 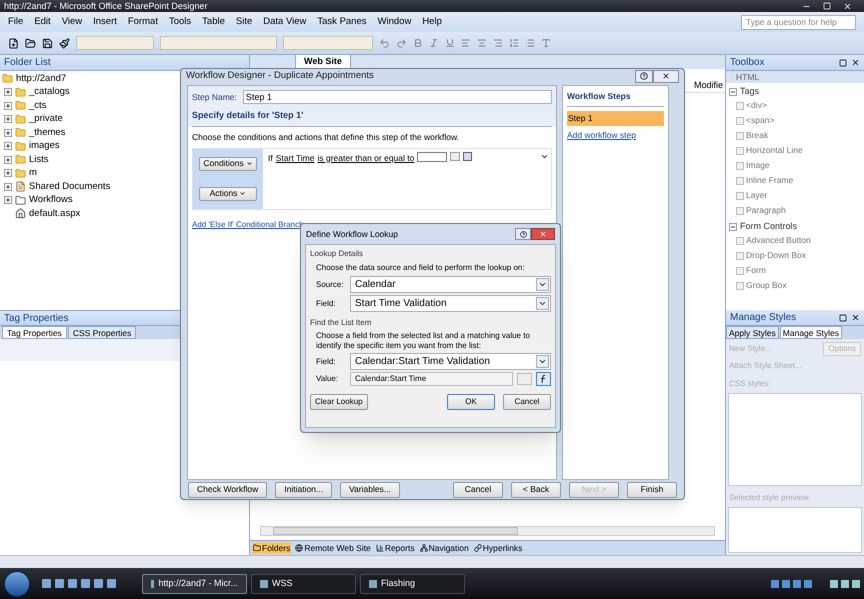 What do you see at coordinates (303, 584) in the screenshot?
I see `taskbar-button: WSS` at bounding box center [303, 584].